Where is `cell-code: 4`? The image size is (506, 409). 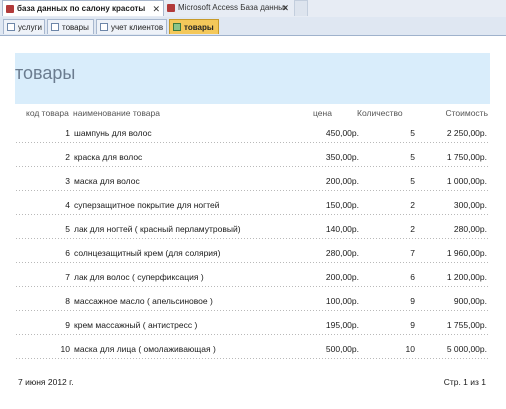 cell-code: 4 is located at coordinates (67, 205).